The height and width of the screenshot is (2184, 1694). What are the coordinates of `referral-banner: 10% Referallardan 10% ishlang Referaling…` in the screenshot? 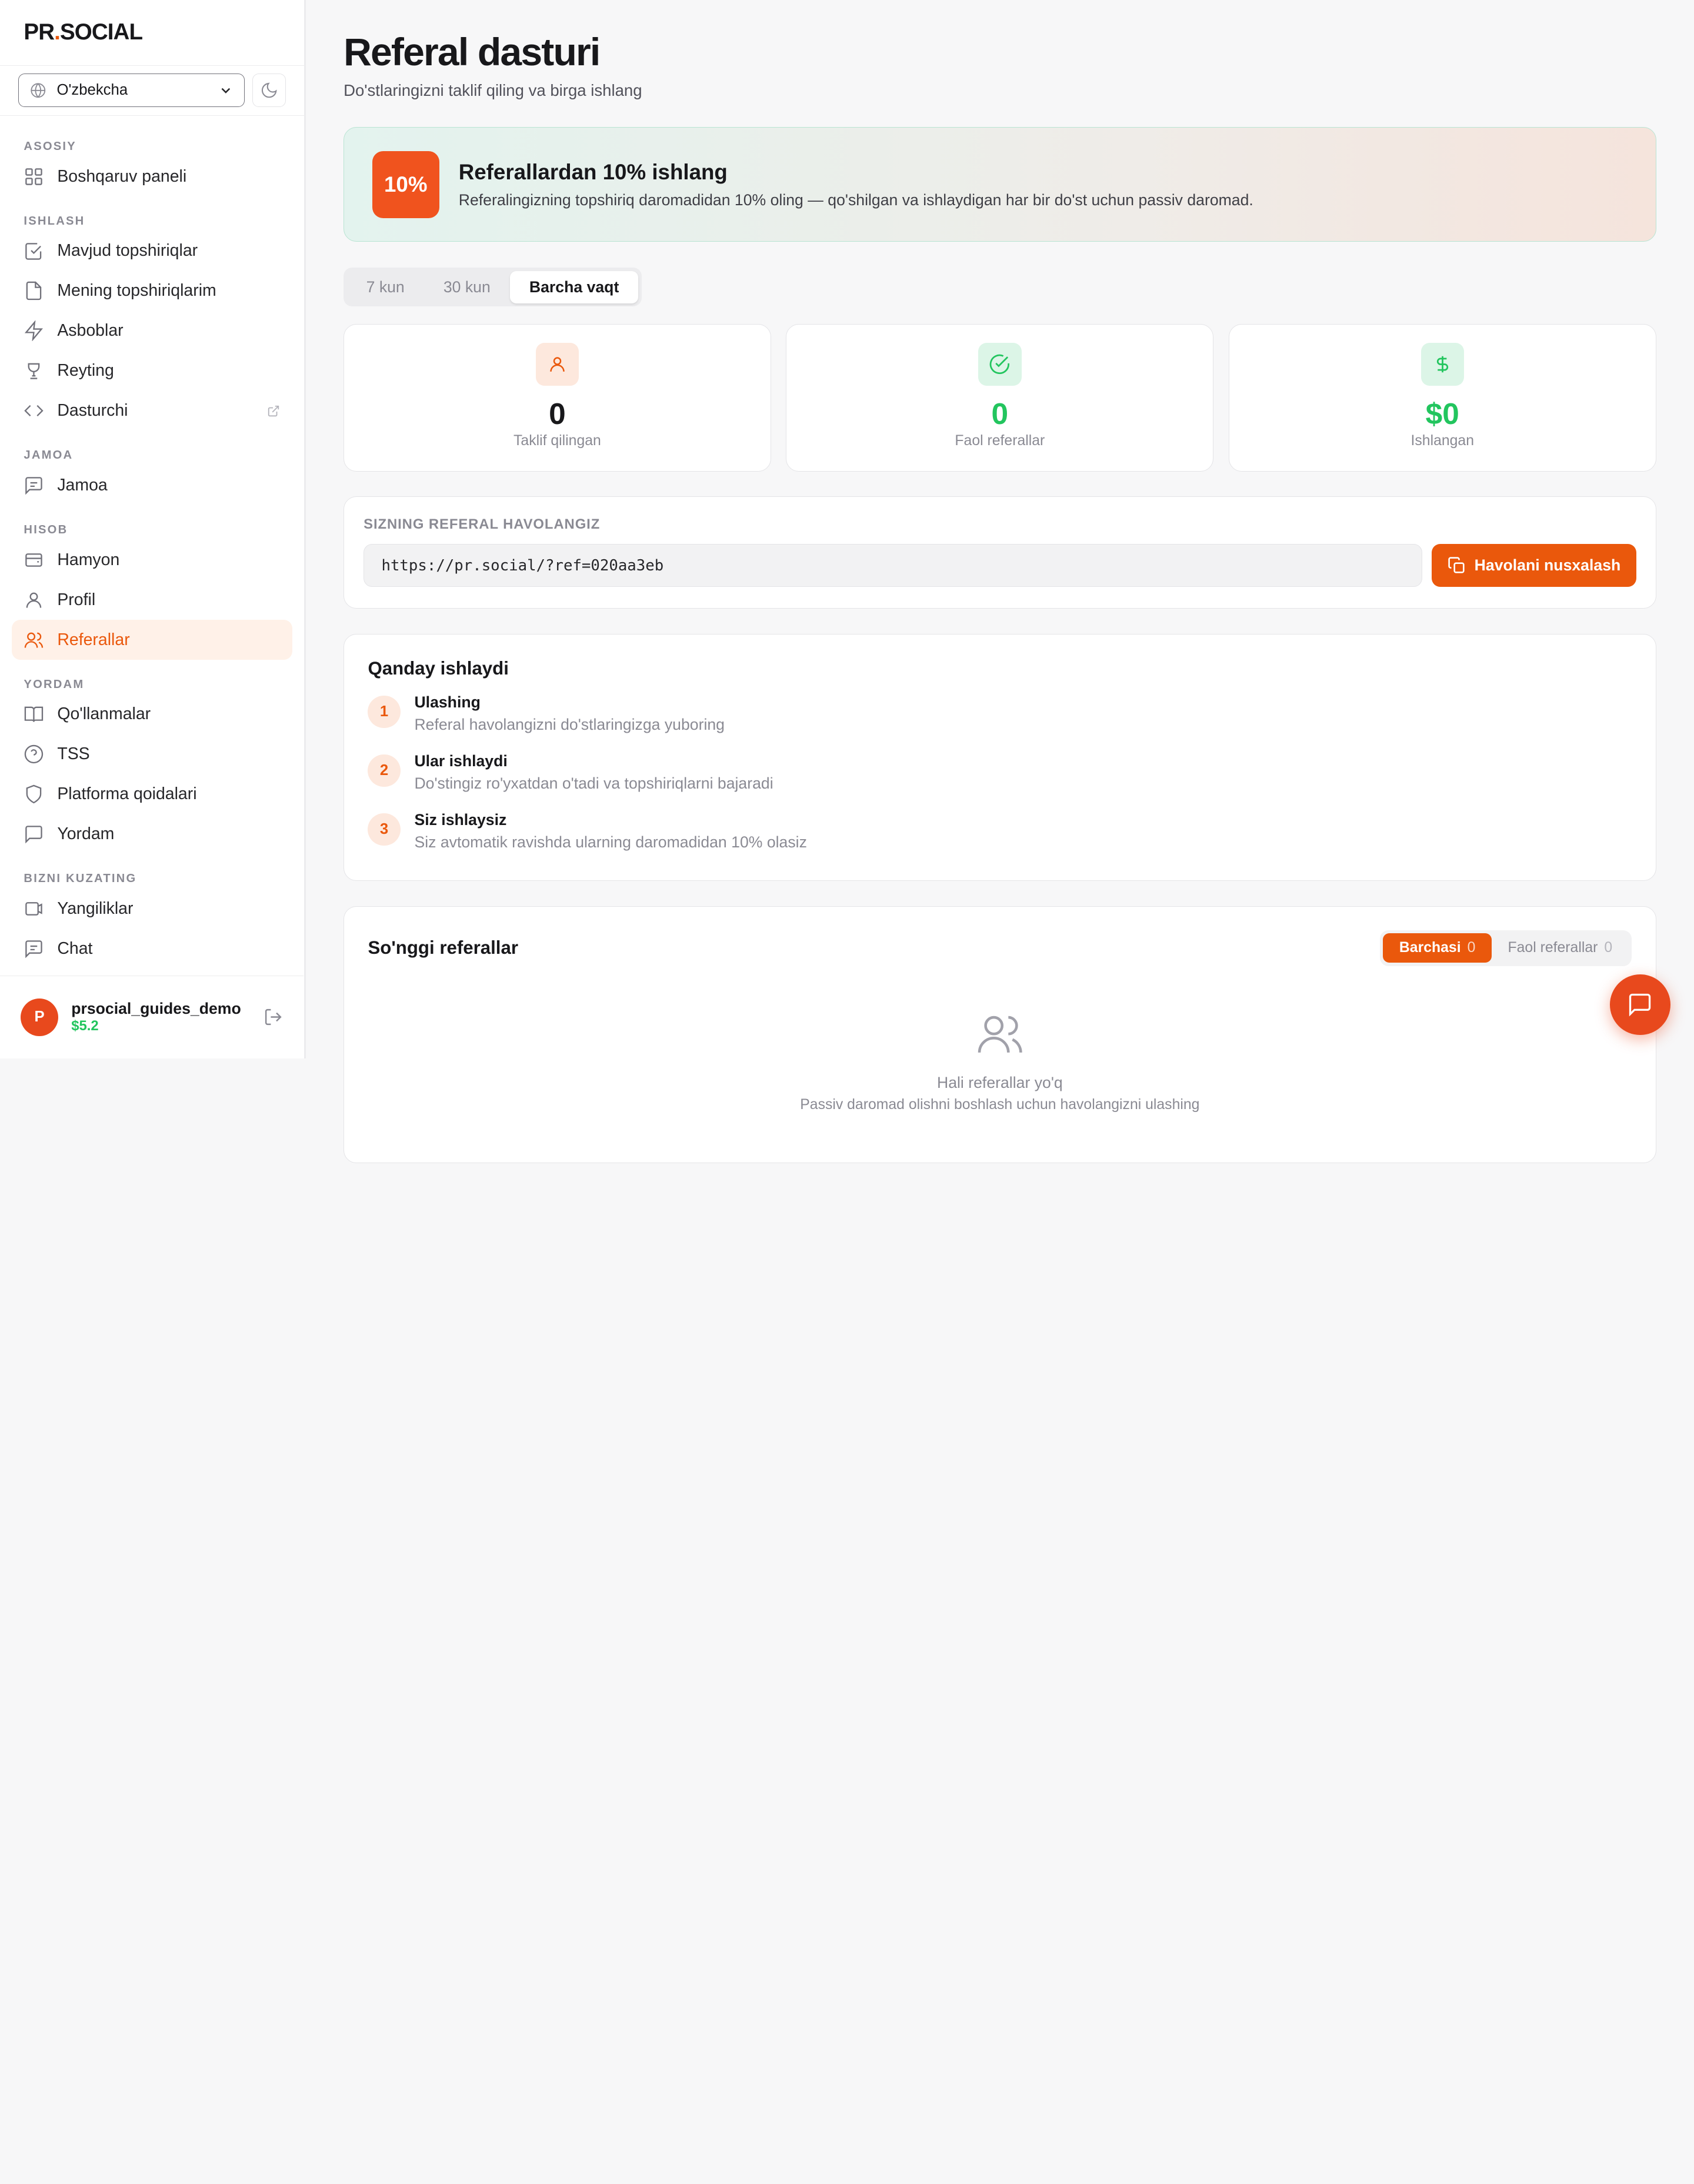 It's located at (1000, 184).